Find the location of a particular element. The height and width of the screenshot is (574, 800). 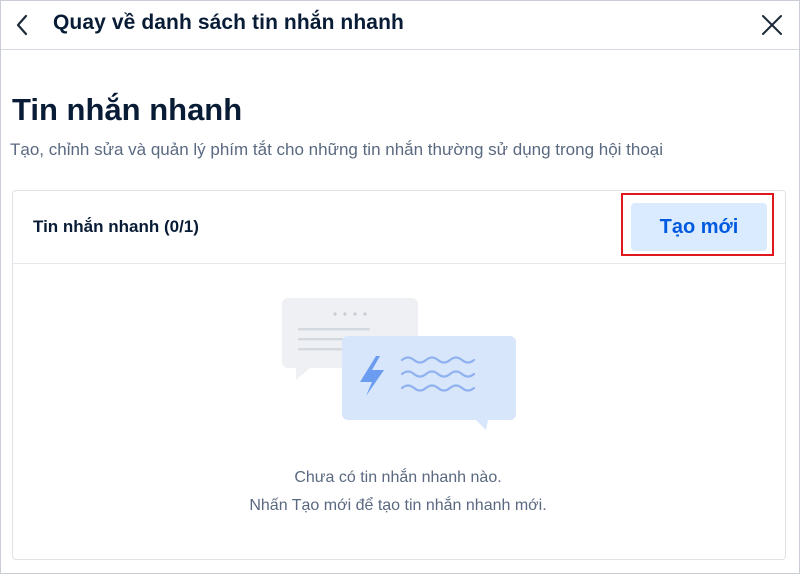

panel-header: Quay về danh sách tin nhắn nhanh is located at coordinates (400, 25).